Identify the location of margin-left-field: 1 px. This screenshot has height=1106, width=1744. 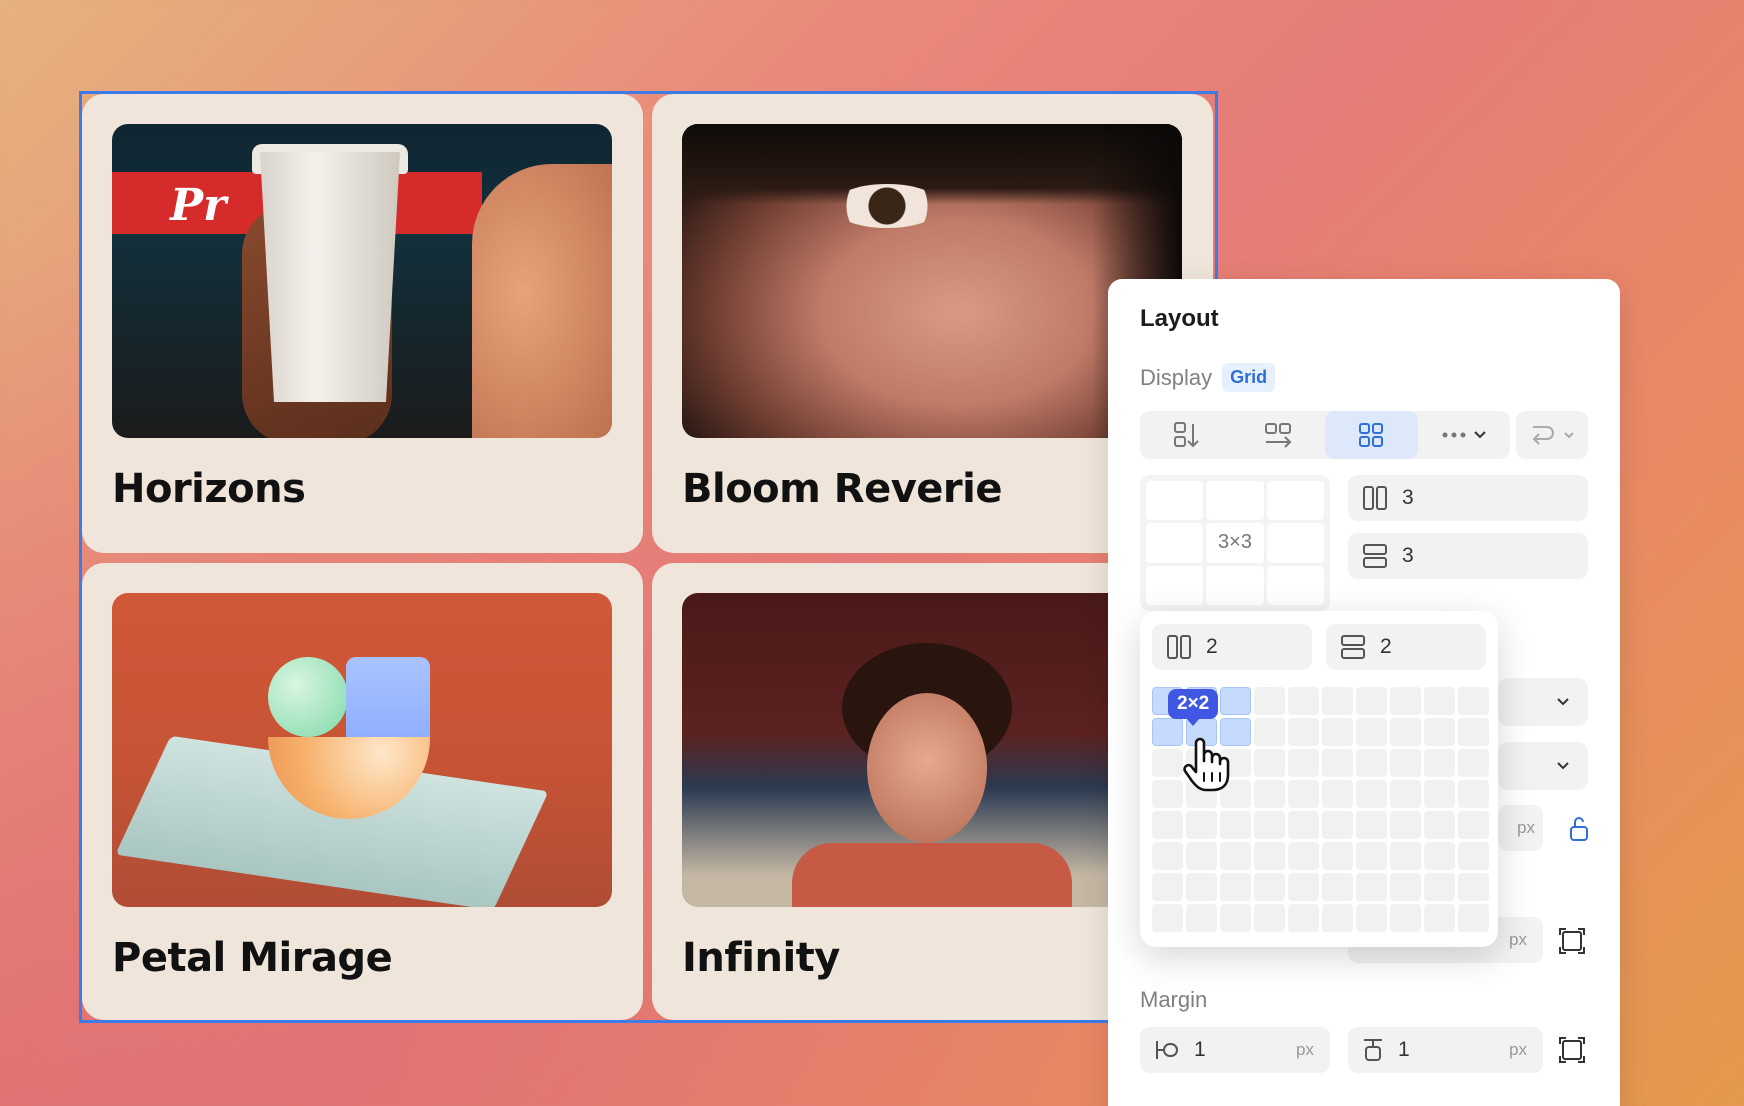
(1235, 1050).